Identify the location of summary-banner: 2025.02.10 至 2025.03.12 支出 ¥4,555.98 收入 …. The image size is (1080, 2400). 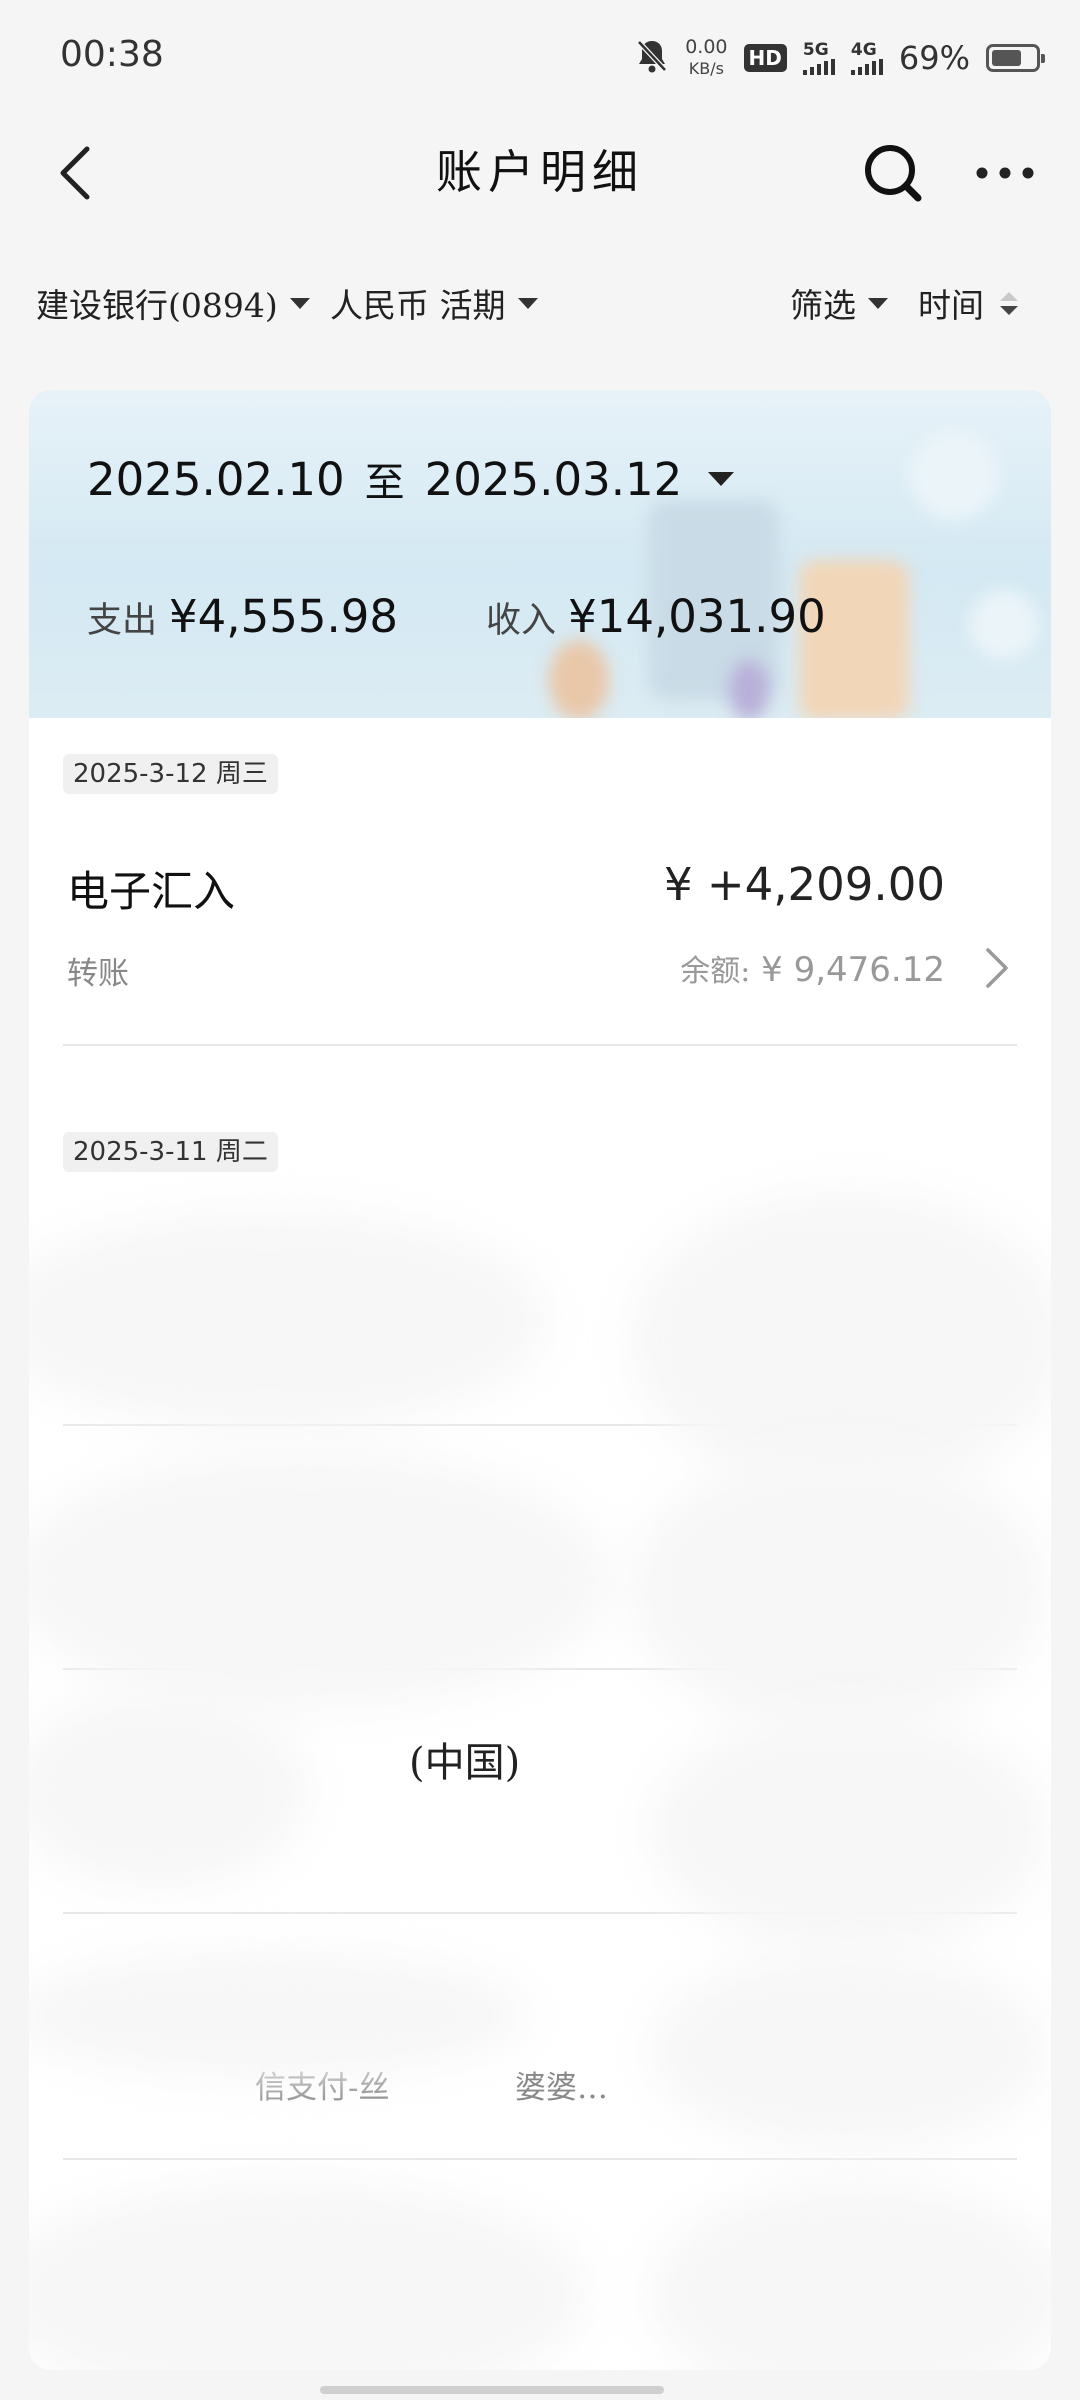
(540, 554).